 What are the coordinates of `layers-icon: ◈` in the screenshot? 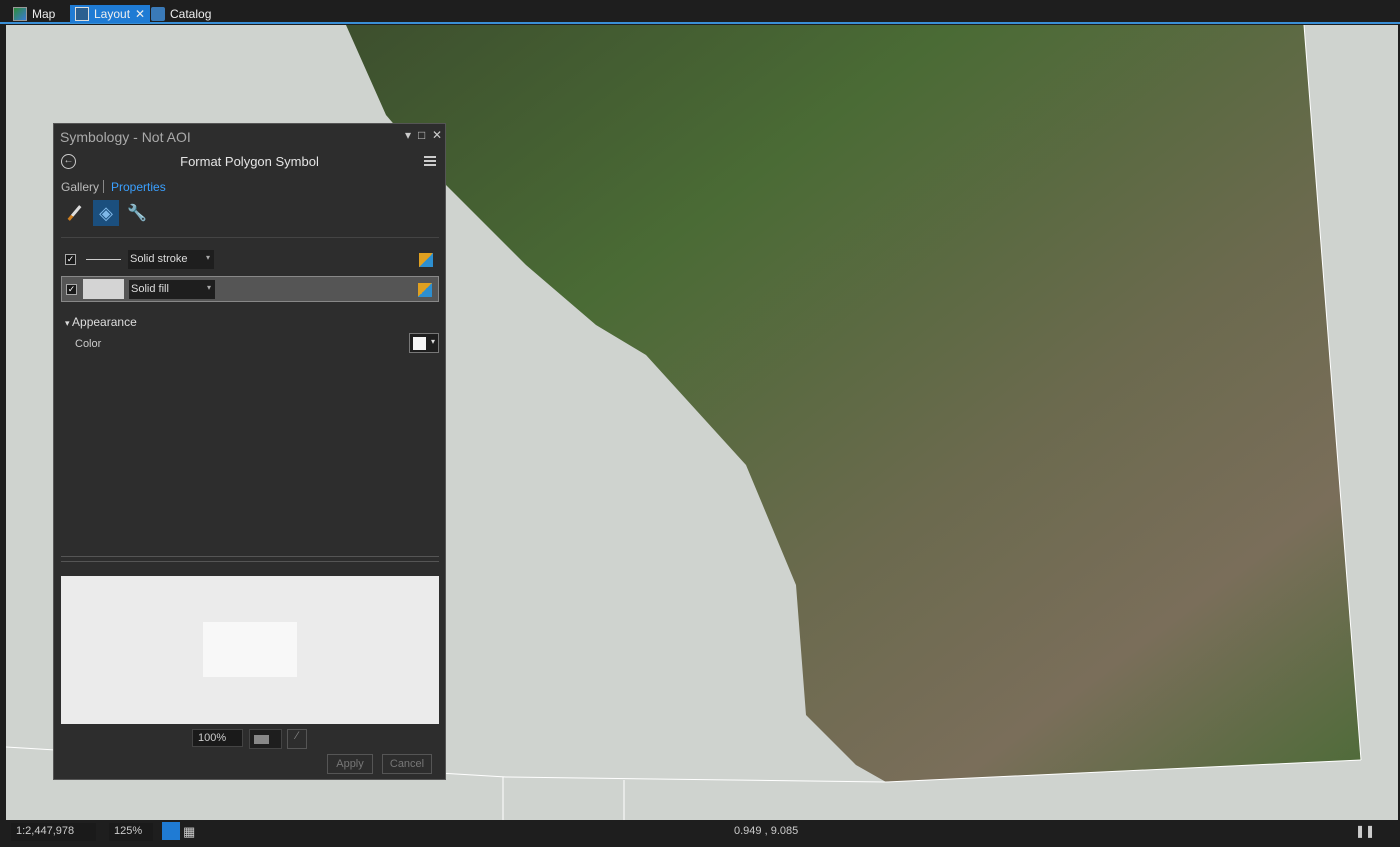 It's located at (106, 212).